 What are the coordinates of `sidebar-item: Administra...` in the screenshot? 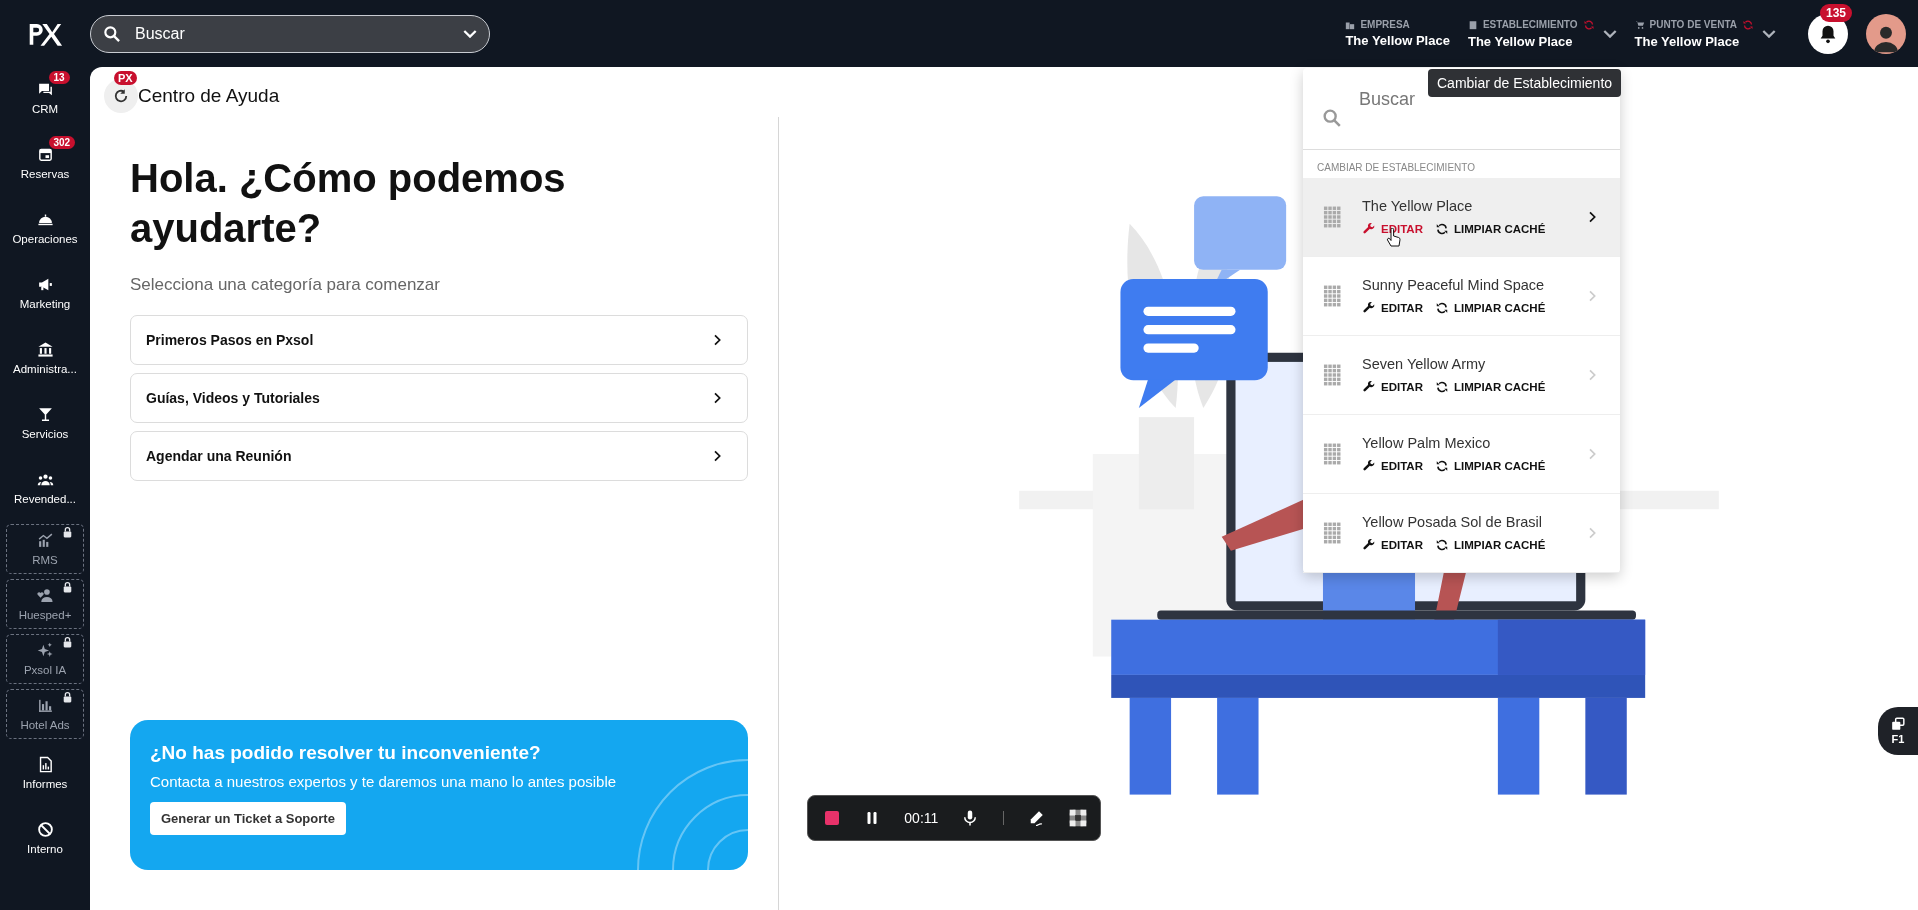 It's located at (45, 357).